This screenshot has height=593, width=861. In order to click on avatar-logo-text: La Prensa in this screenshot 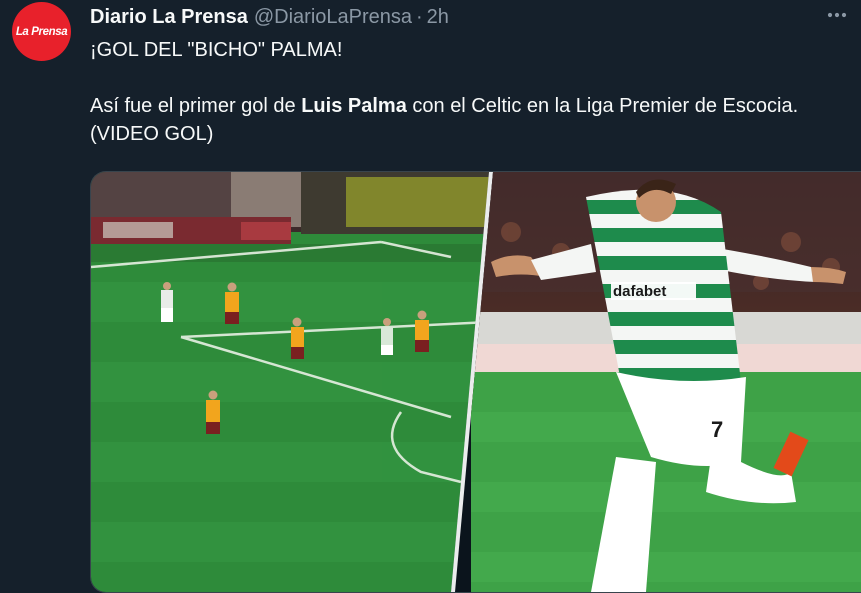, I will do `click(41, 31)`.